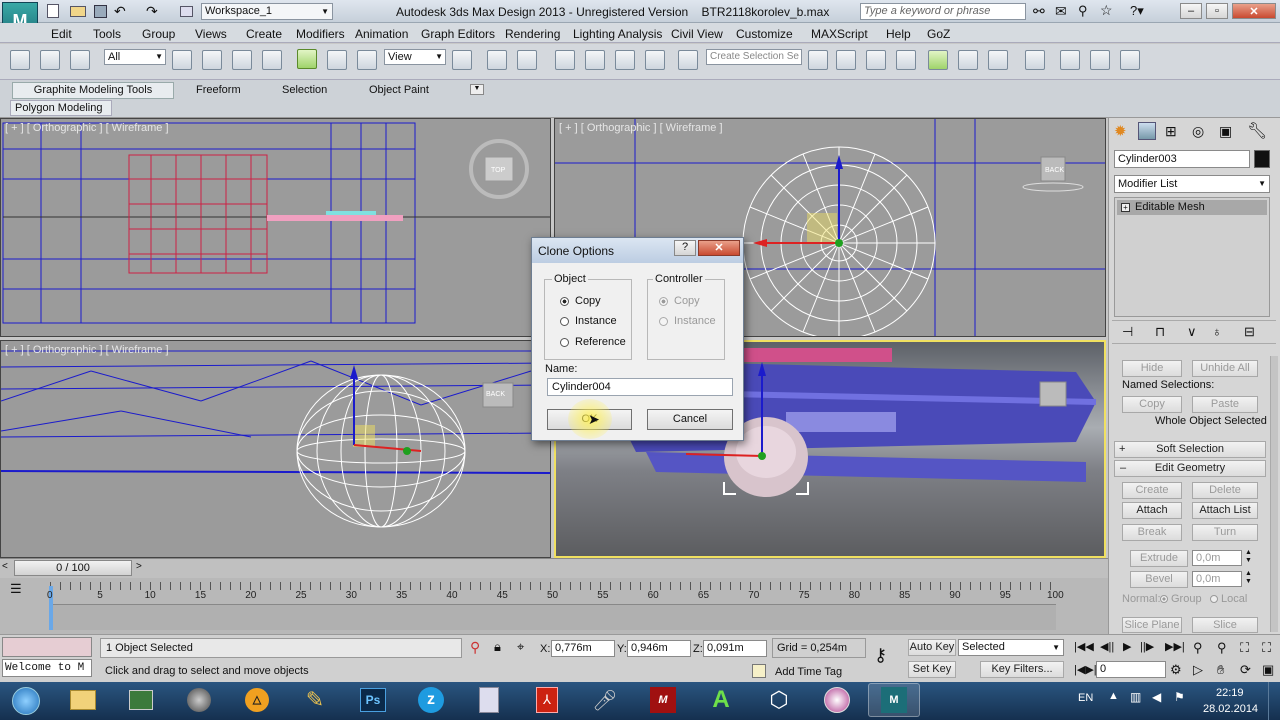 This screenshot has width=1280, height=720. What do you see at coordinates (595, 60) in the screenshot?
I see `angle-snap-icon` at bounding box center [595, 60].